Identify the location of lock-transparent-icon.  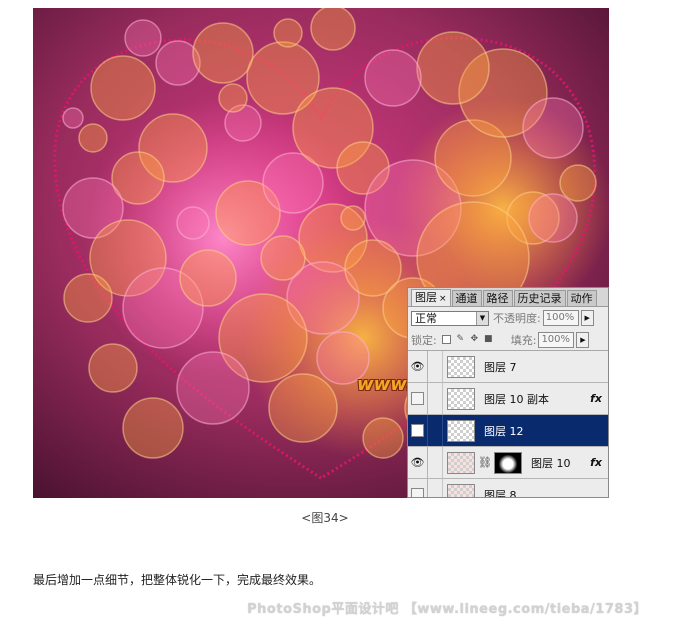
(446, 339).